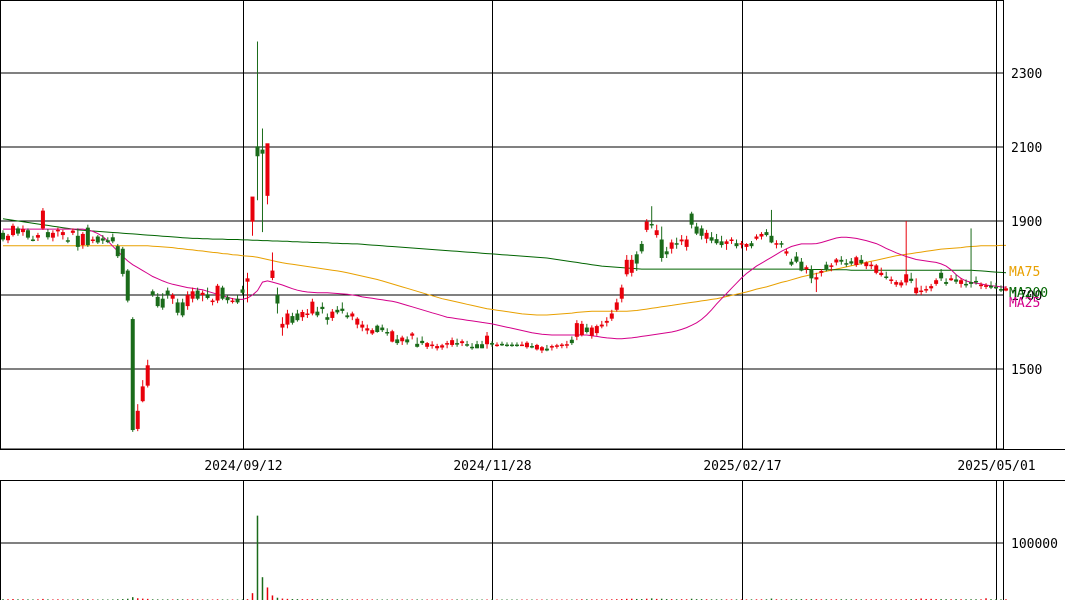  What do you see at coordinates (1026, 222) in the screenshot?
I see `y-tick-label: 1900` at bounding box center [1026, 222].